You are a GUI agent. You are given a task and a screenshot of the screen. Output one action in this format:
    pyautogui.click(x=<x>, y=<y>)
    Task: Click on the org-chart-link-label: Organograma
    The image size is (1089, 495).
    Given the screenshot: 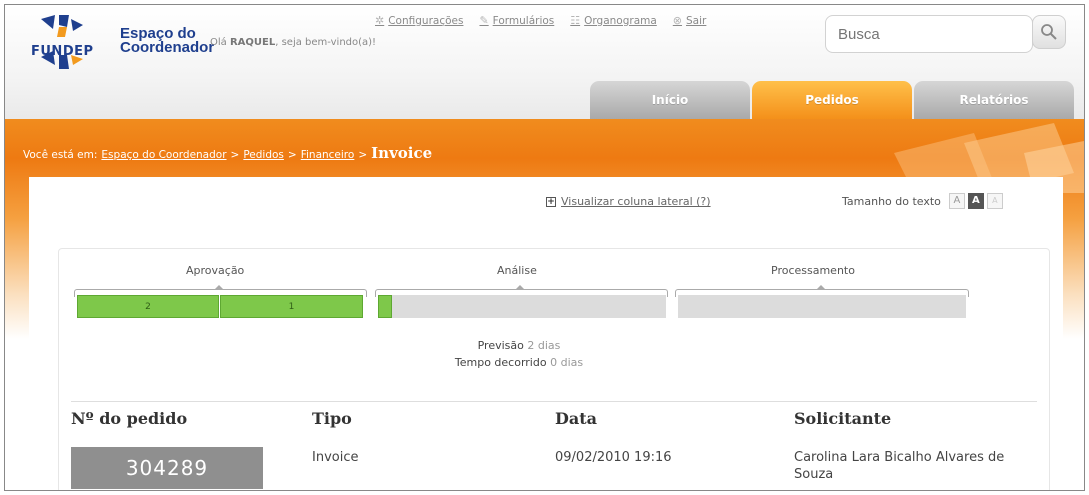 What is the action you would take?
    pyautogui.click(x=620, y=20)
    